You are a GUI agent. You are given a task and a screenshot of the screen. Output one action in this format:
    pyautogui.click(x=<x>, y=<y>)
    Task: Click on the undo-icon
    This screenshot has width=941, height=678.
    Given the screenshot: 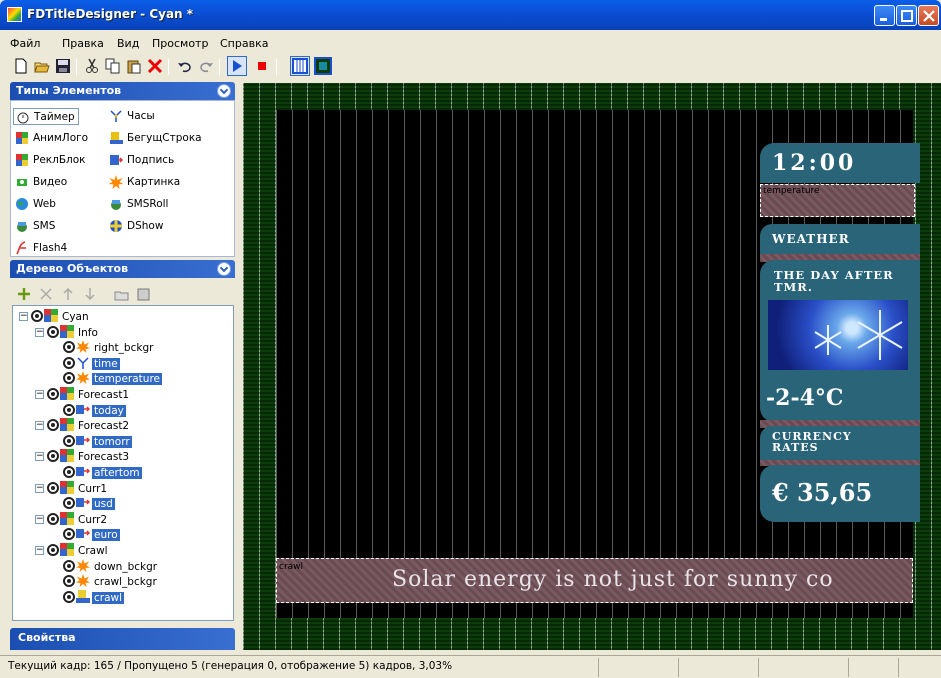 What is the action you would take?
    pyautogui.click(x=185, y=66)
    